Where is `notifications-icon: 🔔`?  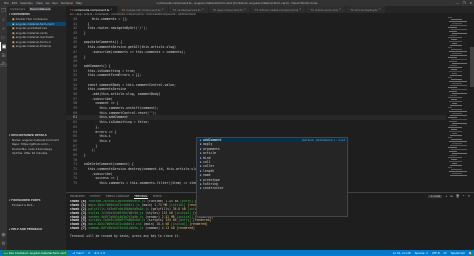 notifications-icon: 🔔 is located at coordinates (470, 253).